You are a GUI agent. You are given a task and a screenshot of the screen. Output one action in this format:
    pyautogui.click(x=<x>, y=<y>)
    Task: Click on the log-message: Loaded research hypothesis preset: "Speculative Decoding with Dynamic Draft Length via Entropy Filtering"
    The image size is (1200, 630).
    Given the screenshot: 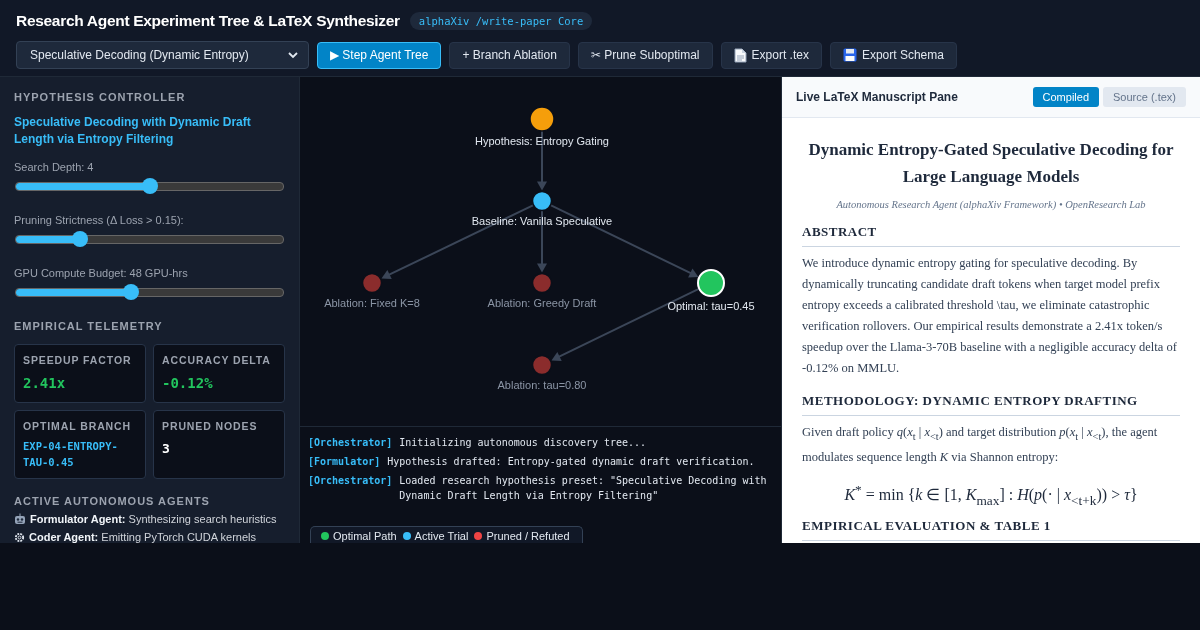 What is the action you would take?
    pyautogui.click(x=583, y=488)
    